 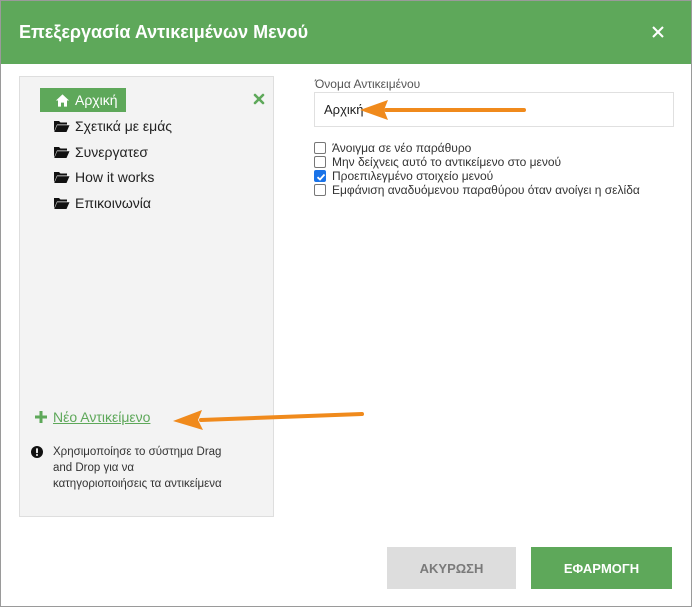 I want to click on tree-item-contact: Επικοινωνία, so click(x=102, y=203).